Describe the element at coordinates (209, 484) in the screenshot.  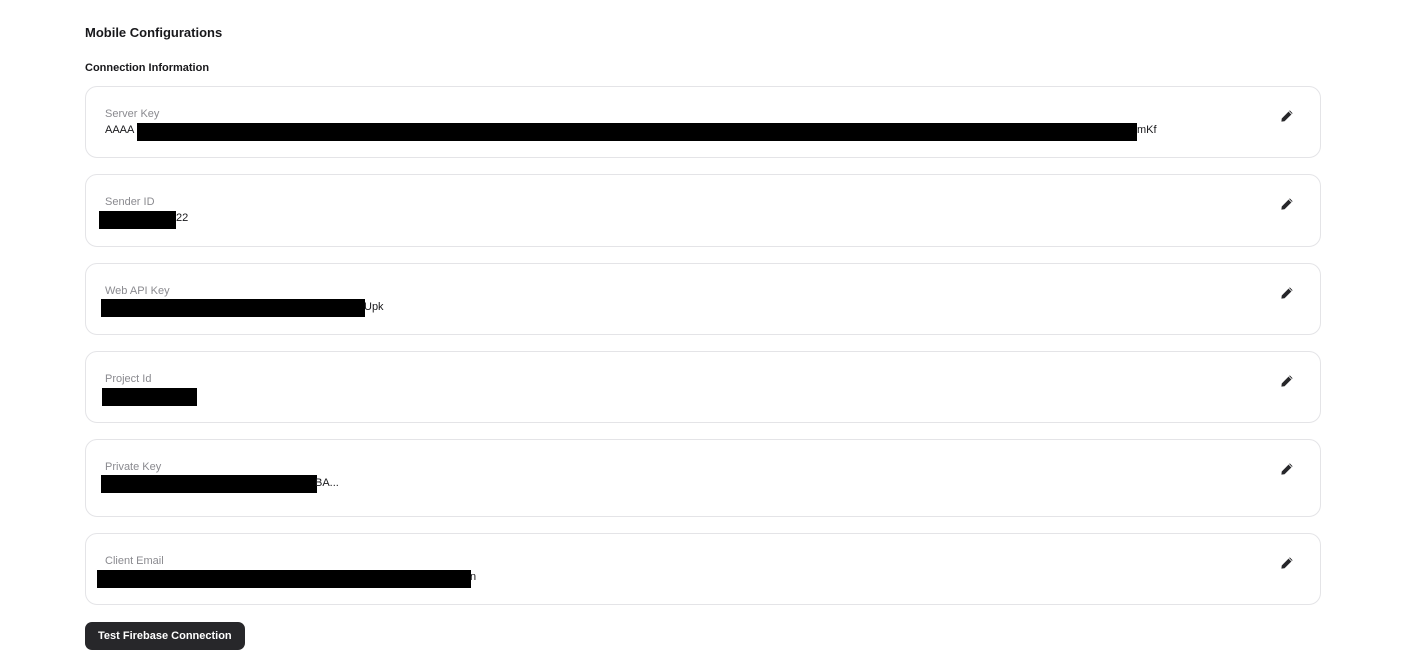
I see `private-key-redaction` at that location.